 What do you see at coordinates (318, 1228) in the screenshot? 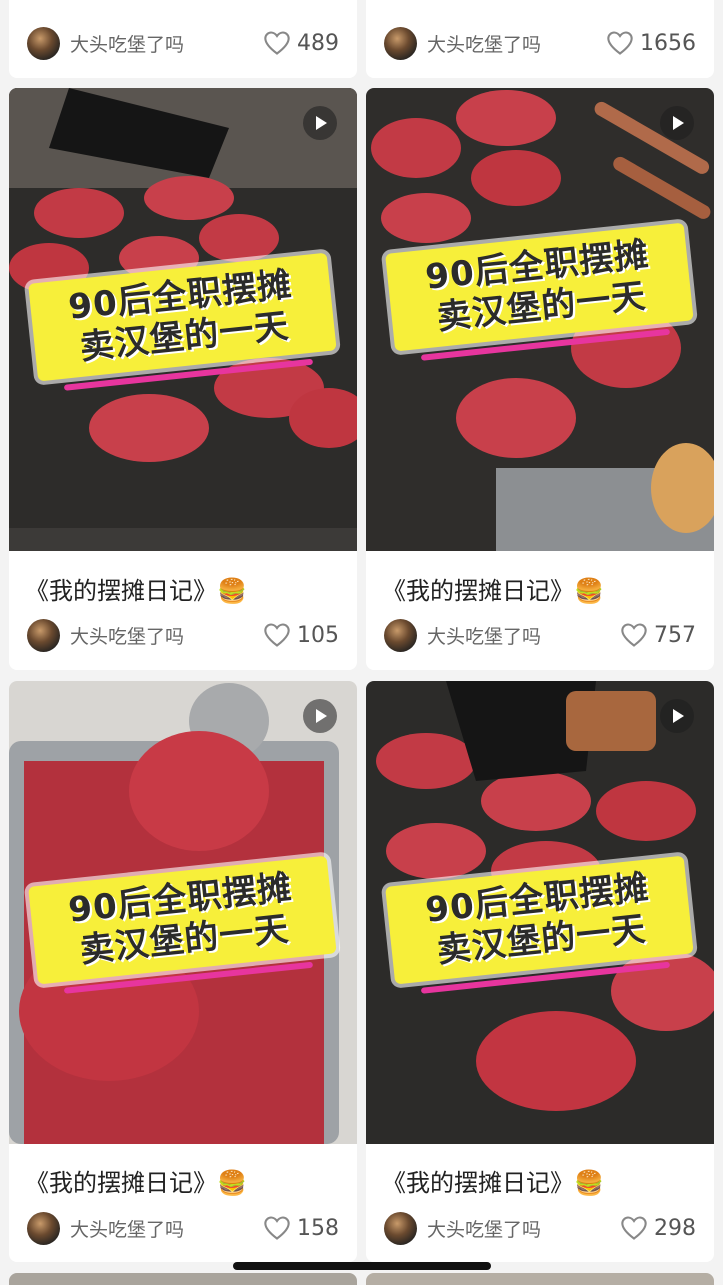
I see `like-count: 158` at bounding box center [318, 1228].